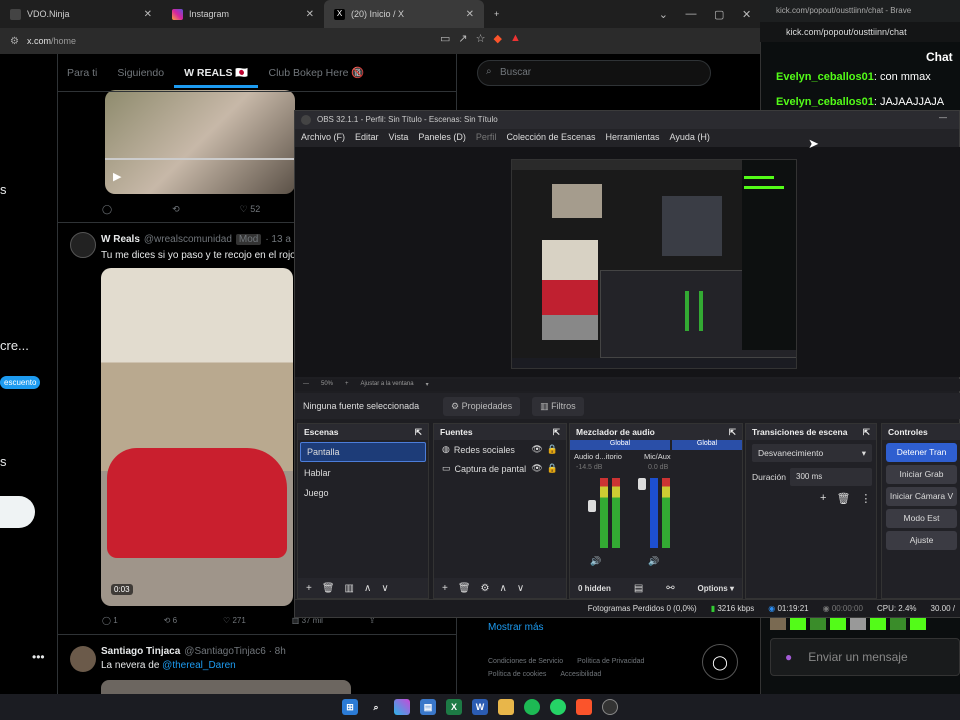  I want to click on tab-vdo-ninja: VDO.Ninja ✕, so click(81, 14).